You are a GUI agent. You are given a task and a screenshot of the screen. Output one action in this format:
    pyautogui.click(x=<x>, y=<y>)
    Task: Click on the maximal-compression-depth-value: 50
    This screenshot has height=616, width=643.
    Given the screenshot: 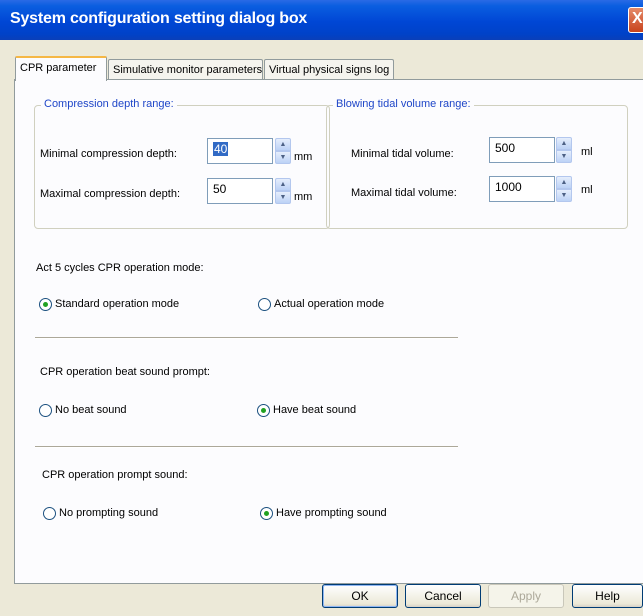 What is the action you would take?
    pyautogui.click(x=220, y=189)
    